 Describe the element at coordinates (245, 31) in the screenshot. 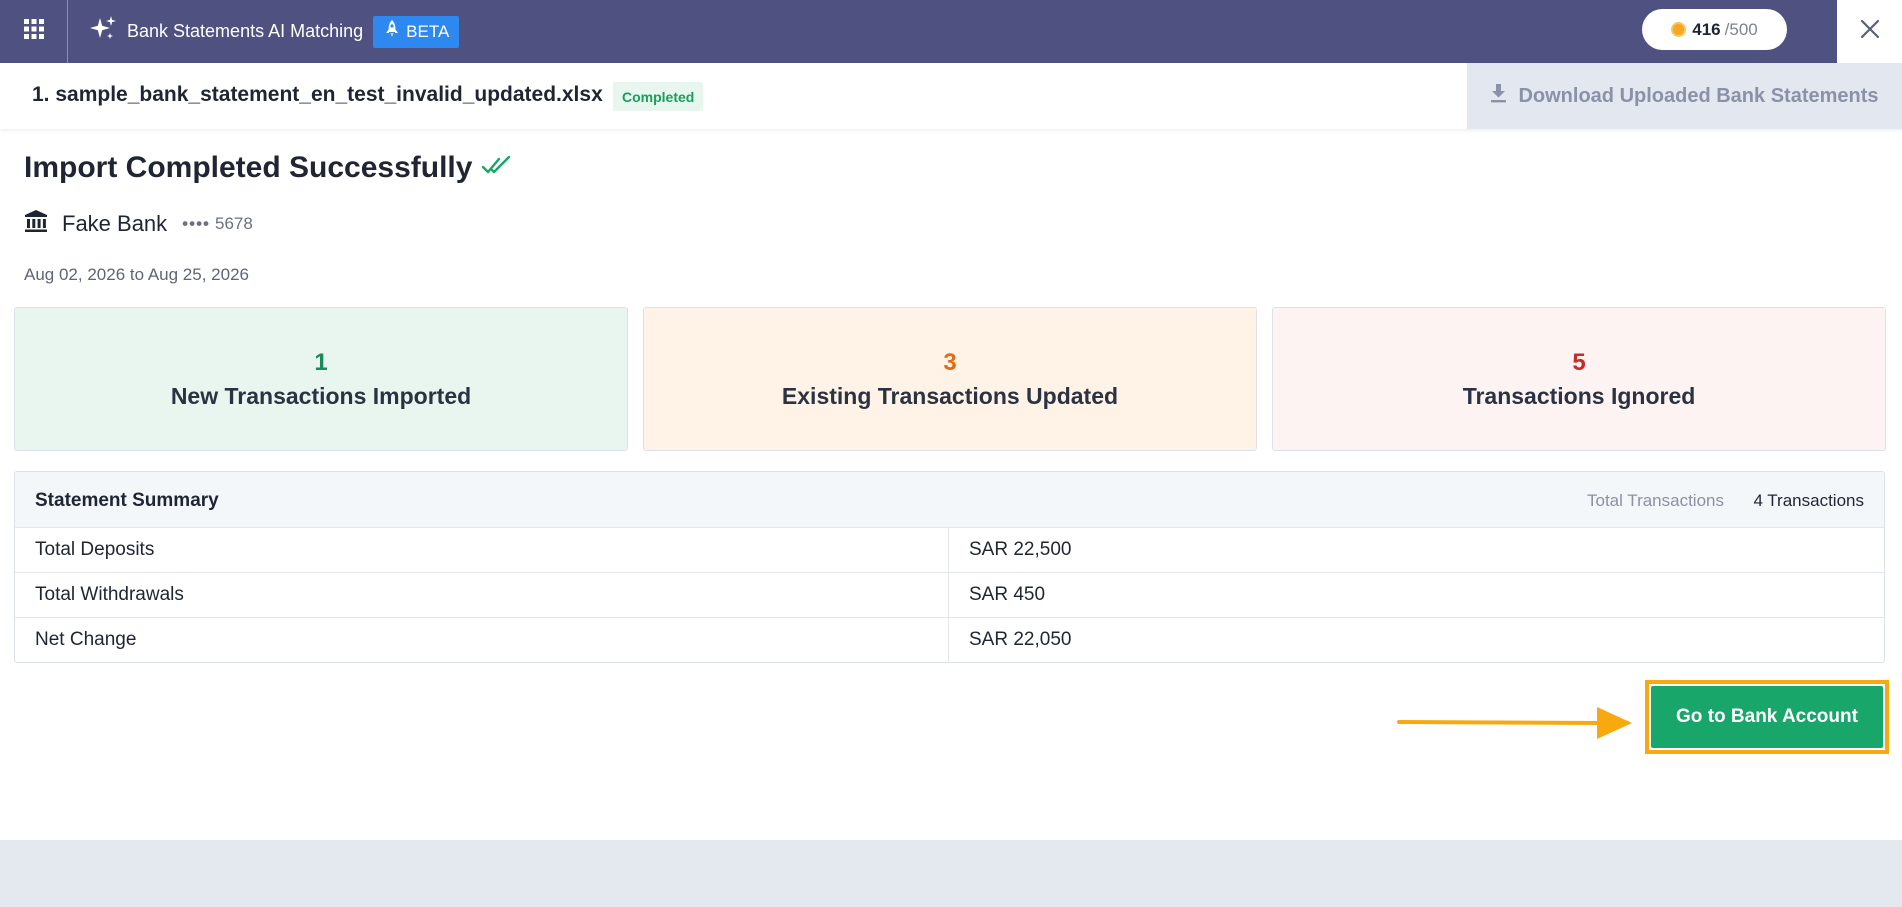

I see `app-title: Bank Statements AI Matching` at that location.